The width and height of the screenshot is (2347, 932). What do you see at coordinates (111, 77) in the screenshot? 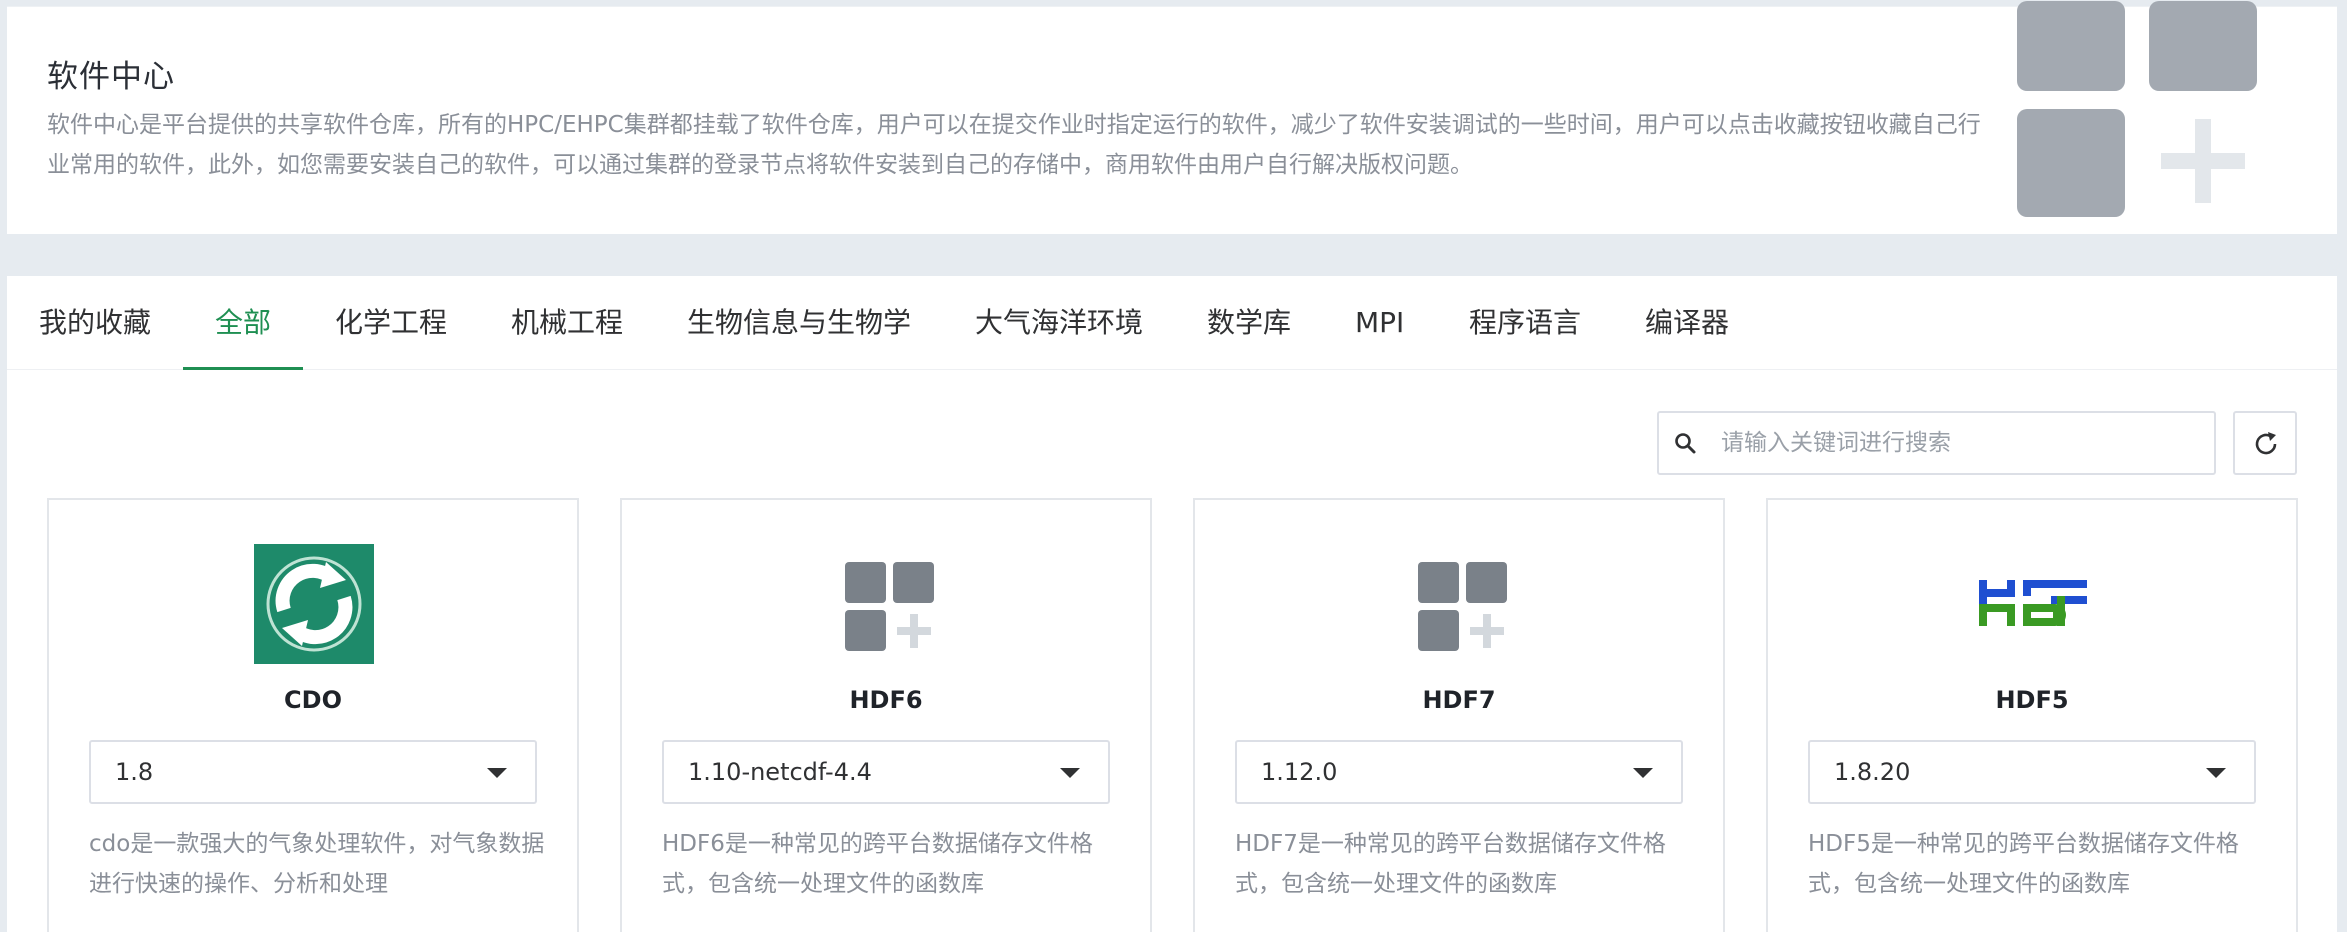
I see `page-title: 软件中心` at bounding box center [111, 77].